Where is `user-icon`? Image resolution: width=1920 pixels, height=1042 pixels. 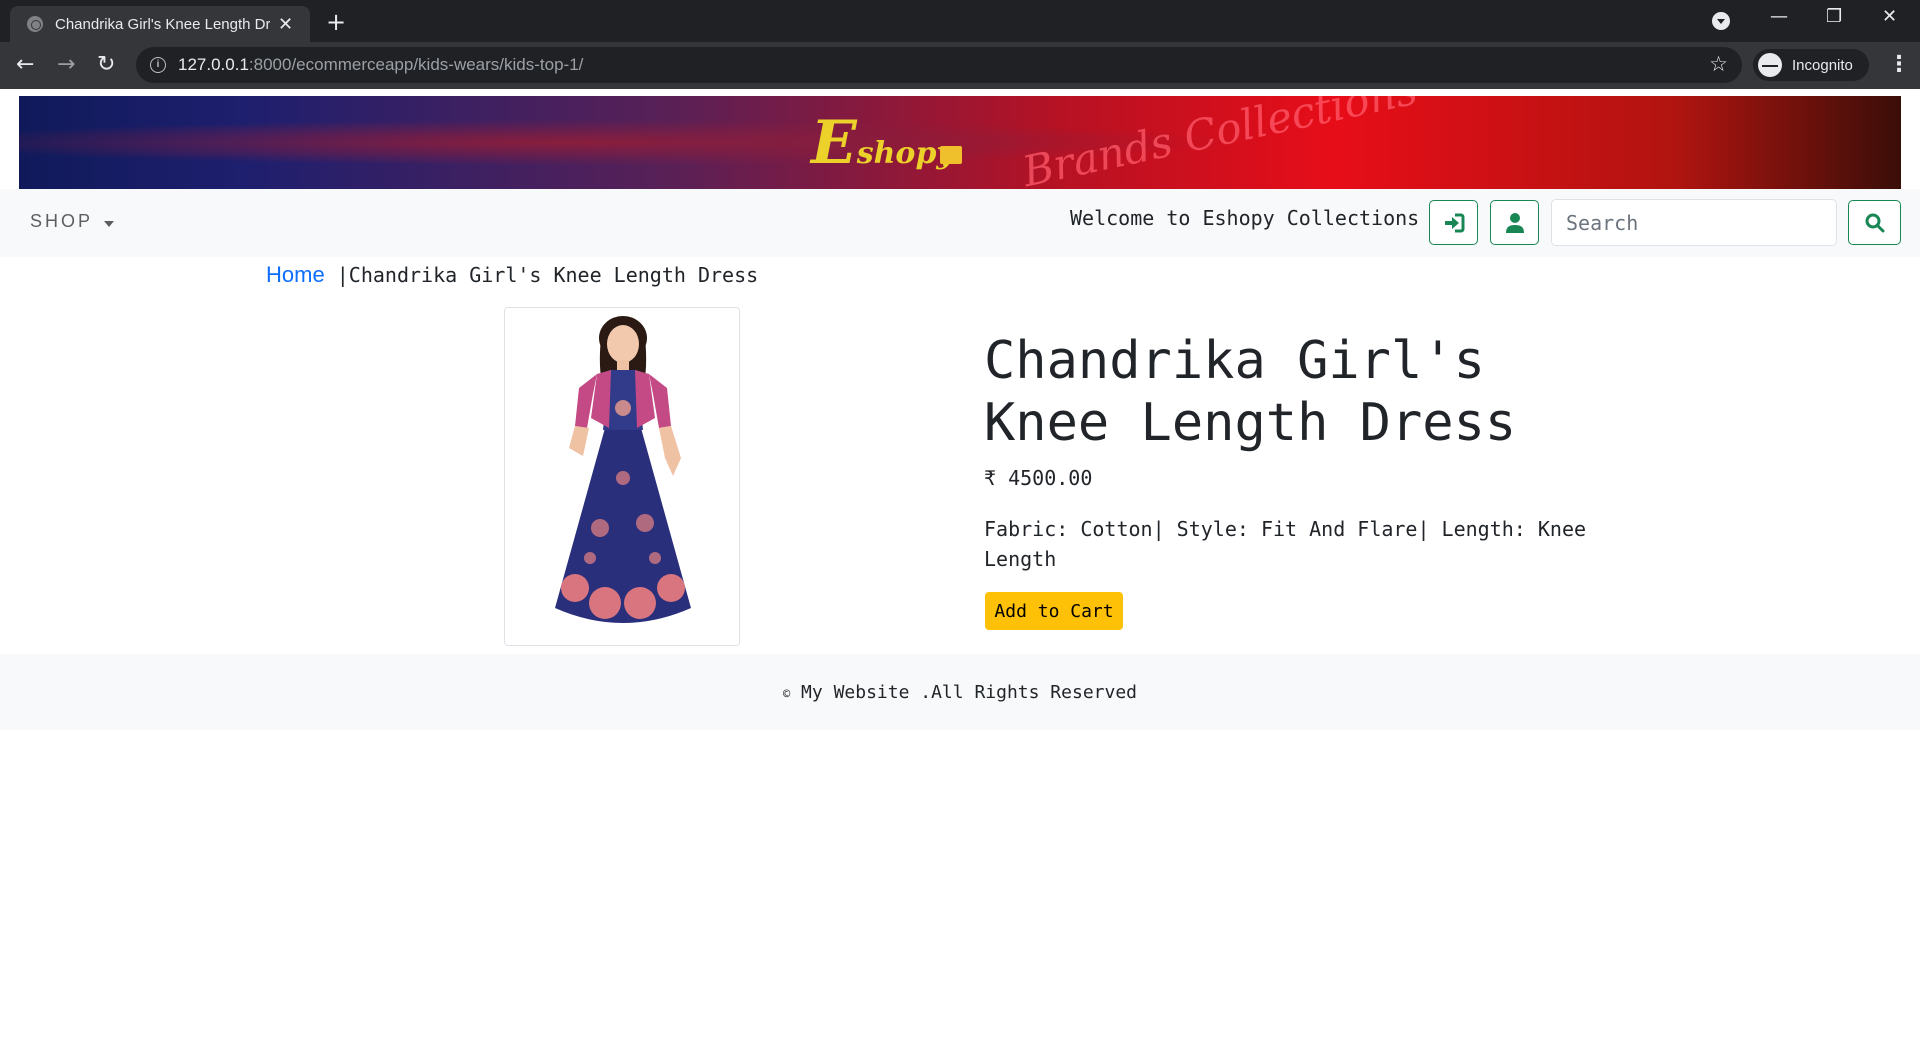
user-icon is located at coordinates (1514, 222).